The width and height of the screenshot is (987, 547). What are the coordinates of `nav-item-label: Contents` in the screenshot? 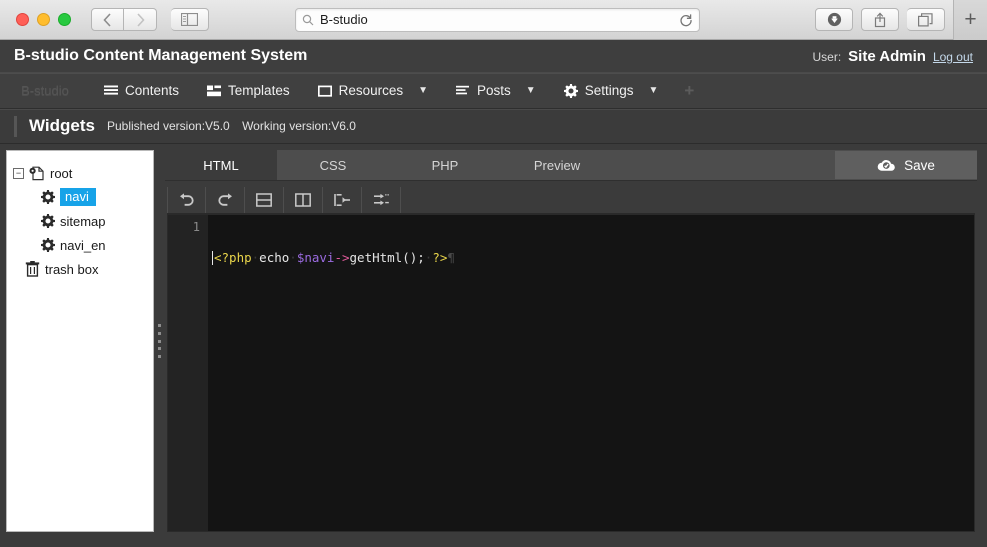 It's located at (152, 90).